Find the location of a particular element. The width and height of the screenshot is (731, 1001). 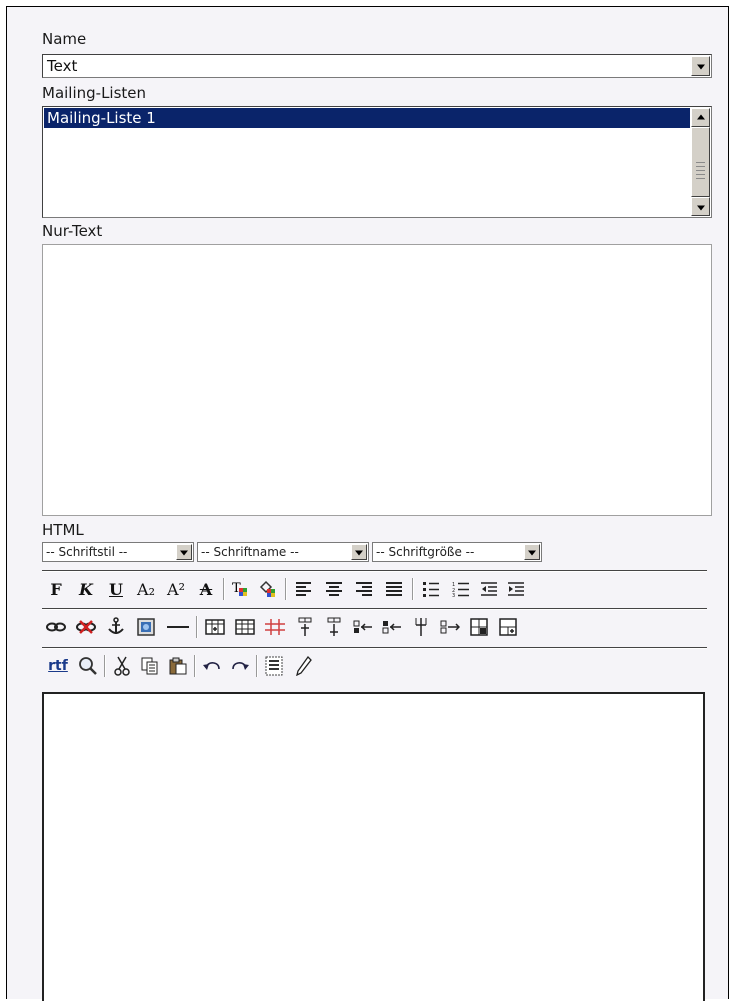

svg-text: 3 is located at coordinates (453, 595).